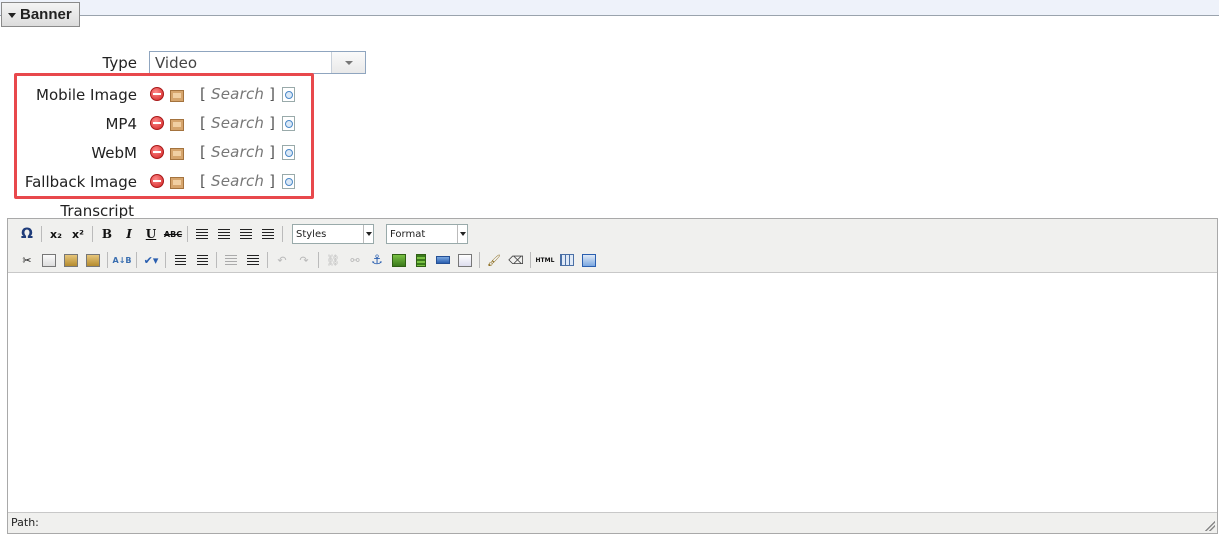 The width and height of the screenshot is (1219, 534). I want to click on anchor-icon: ⚓, so click(377, 260).